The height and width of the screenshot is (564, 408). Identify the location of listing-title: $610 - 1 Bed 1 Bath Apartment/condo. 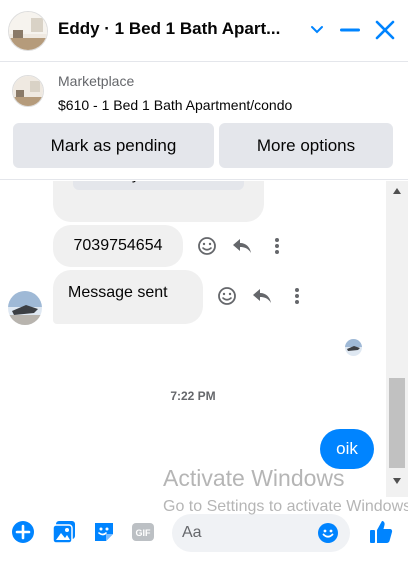
(175, 105).